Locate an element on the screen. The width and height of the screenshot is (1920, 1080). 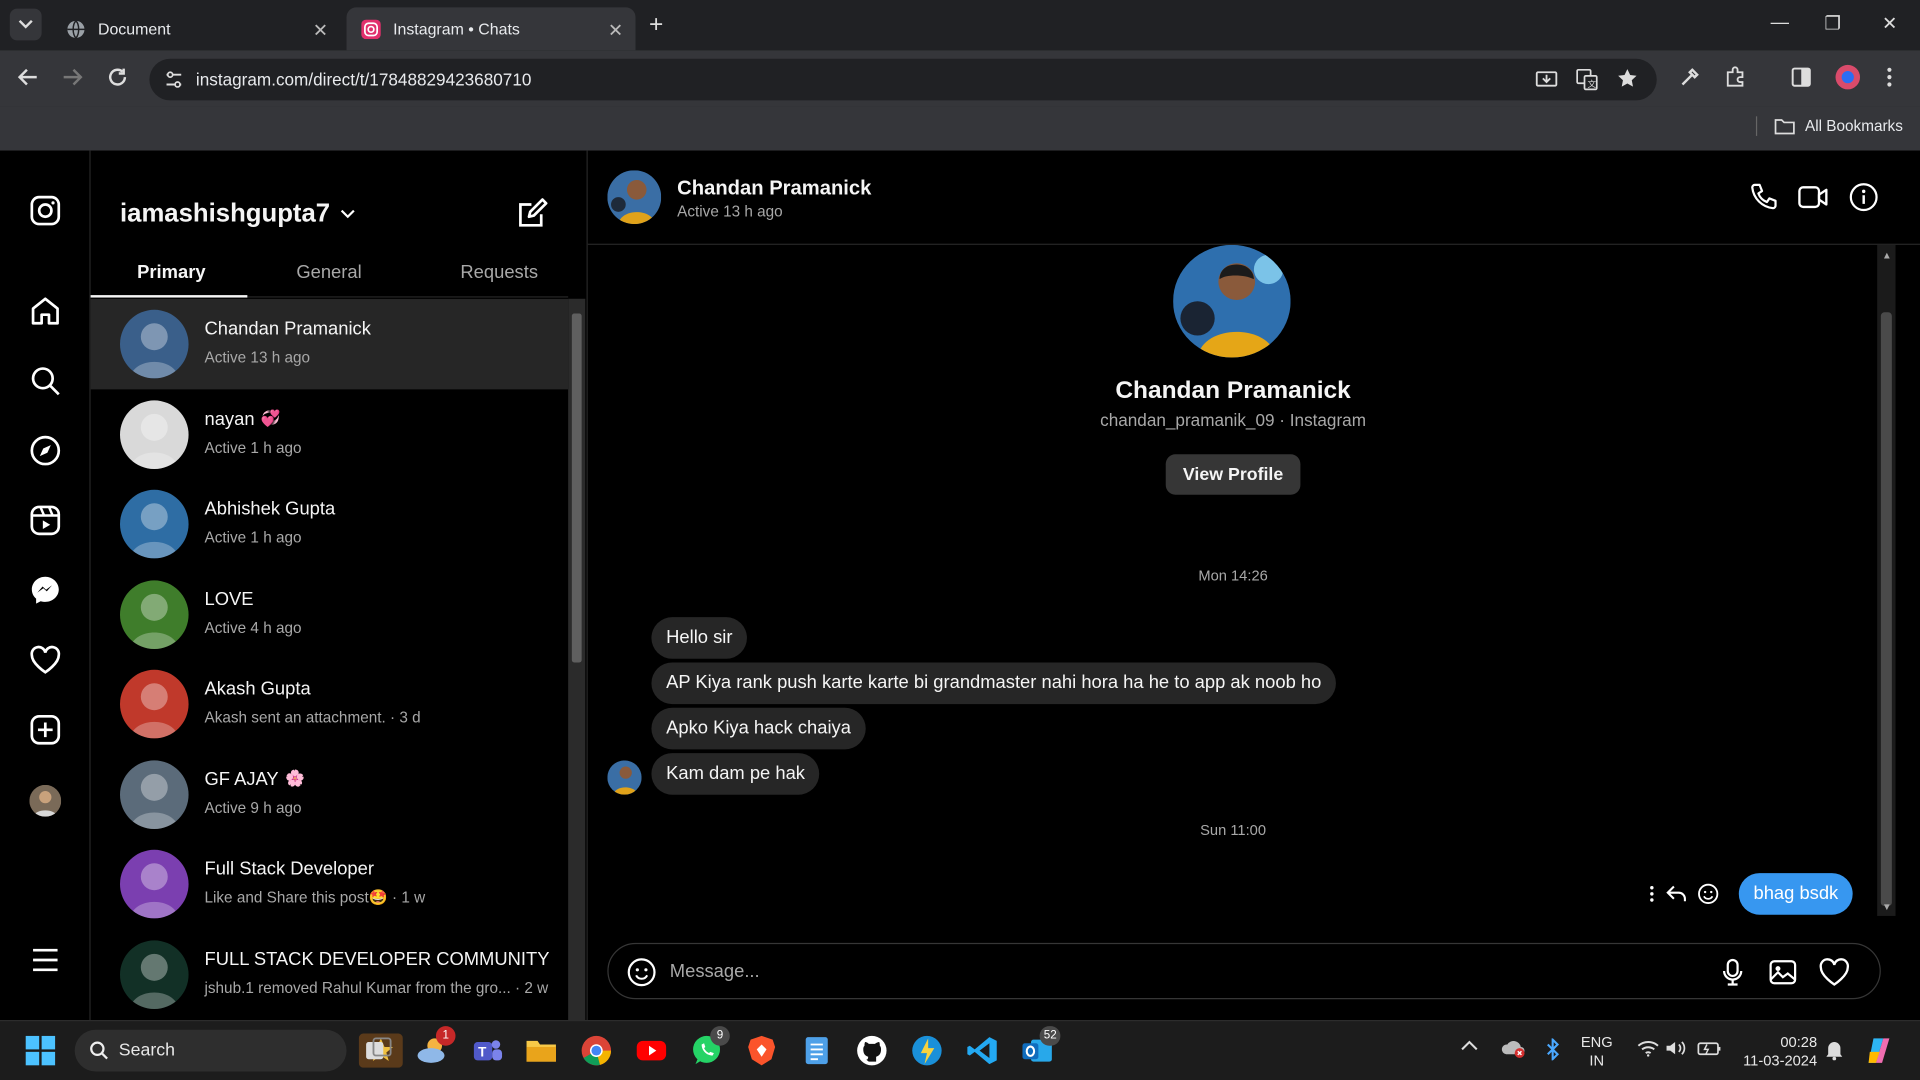
scroll-up-arrow-icon: ▲ is located at coordinates (1887, 255).